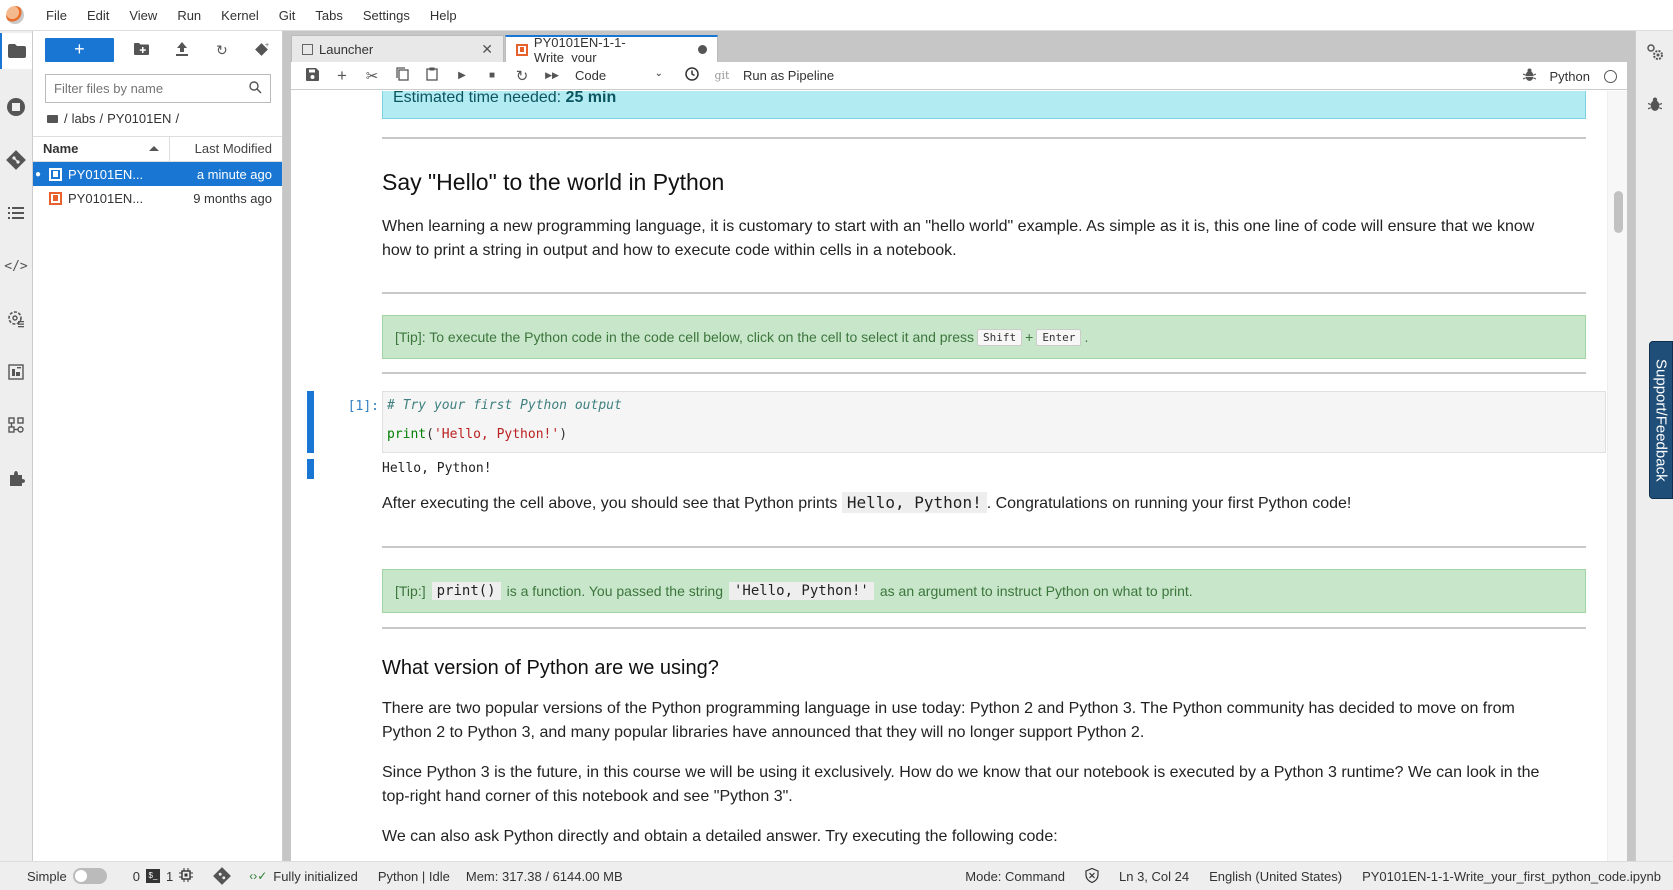 Image resolution: width=1673 pixels, height=890 pixels. I want to click on file-list-item: ● PY0101EN... a minute ago, so click(157, 174).